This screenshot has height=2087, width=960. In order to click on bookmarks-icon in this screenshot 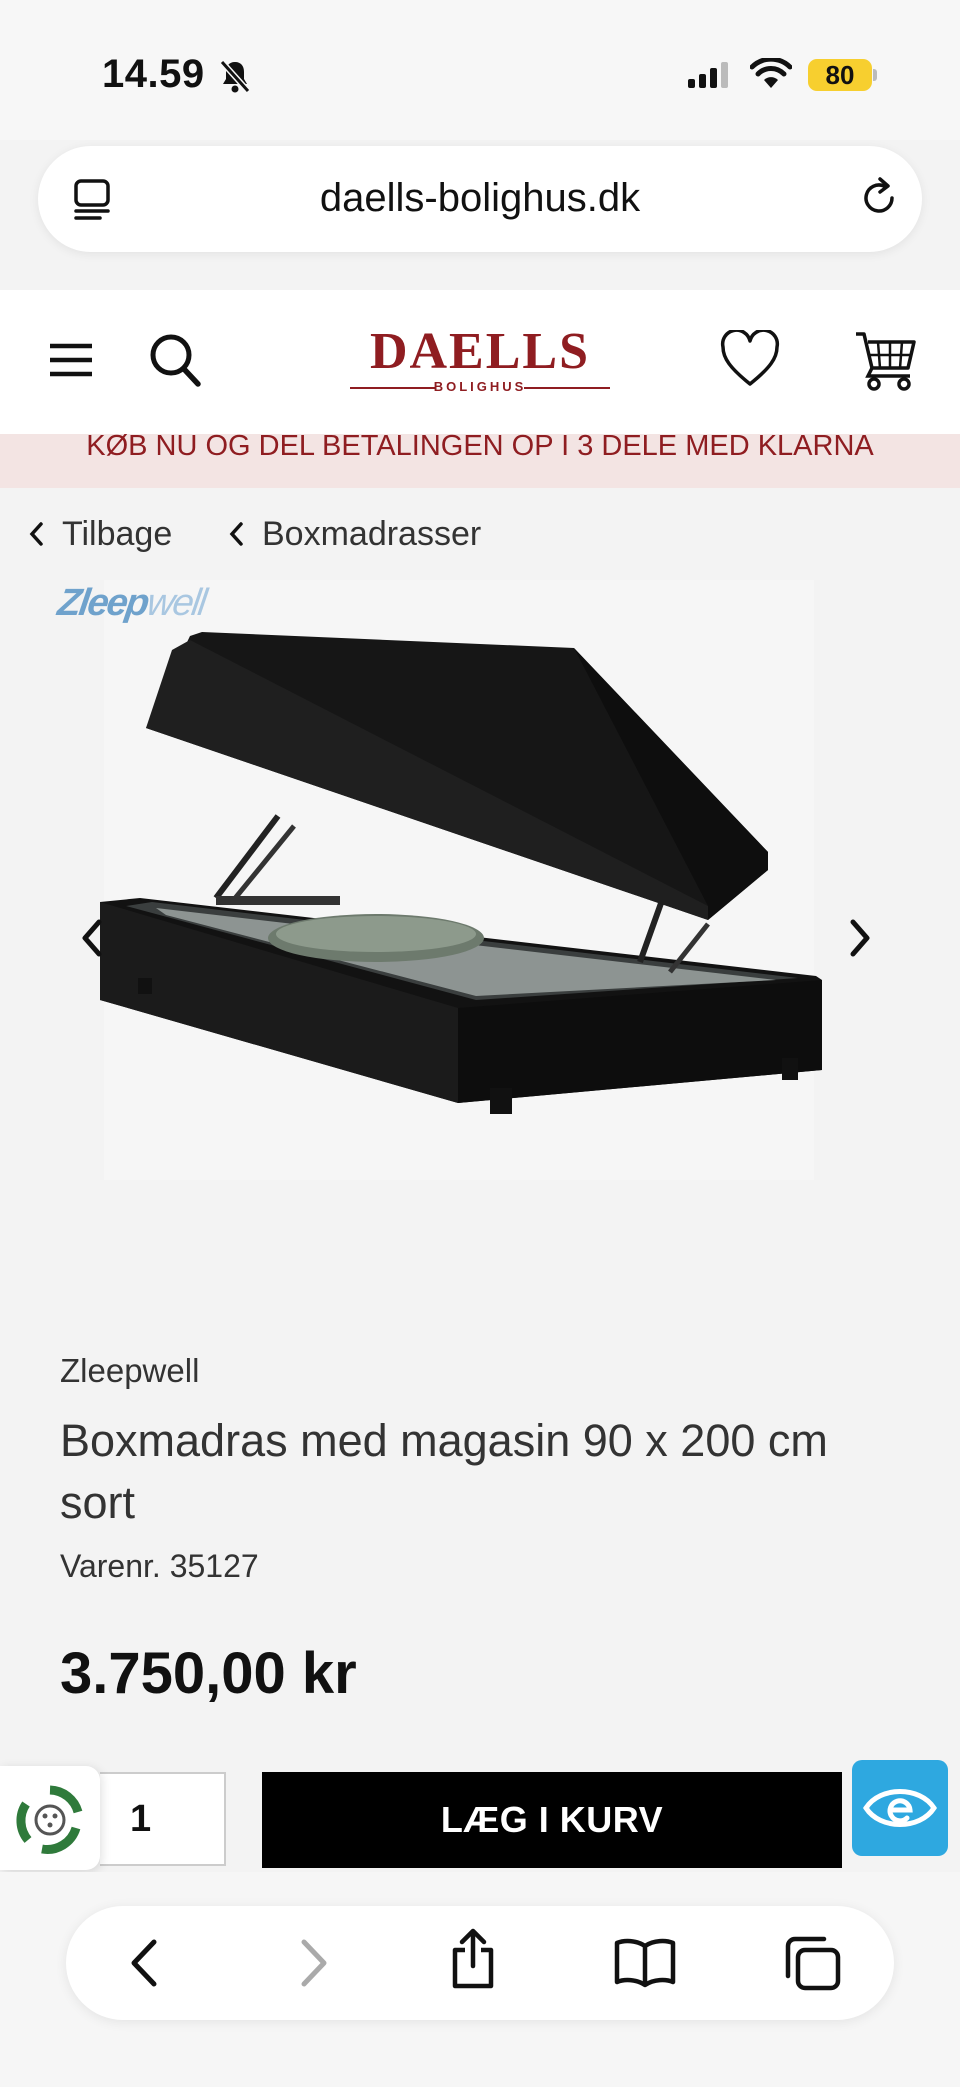, I will do `click(645, 1962)`.